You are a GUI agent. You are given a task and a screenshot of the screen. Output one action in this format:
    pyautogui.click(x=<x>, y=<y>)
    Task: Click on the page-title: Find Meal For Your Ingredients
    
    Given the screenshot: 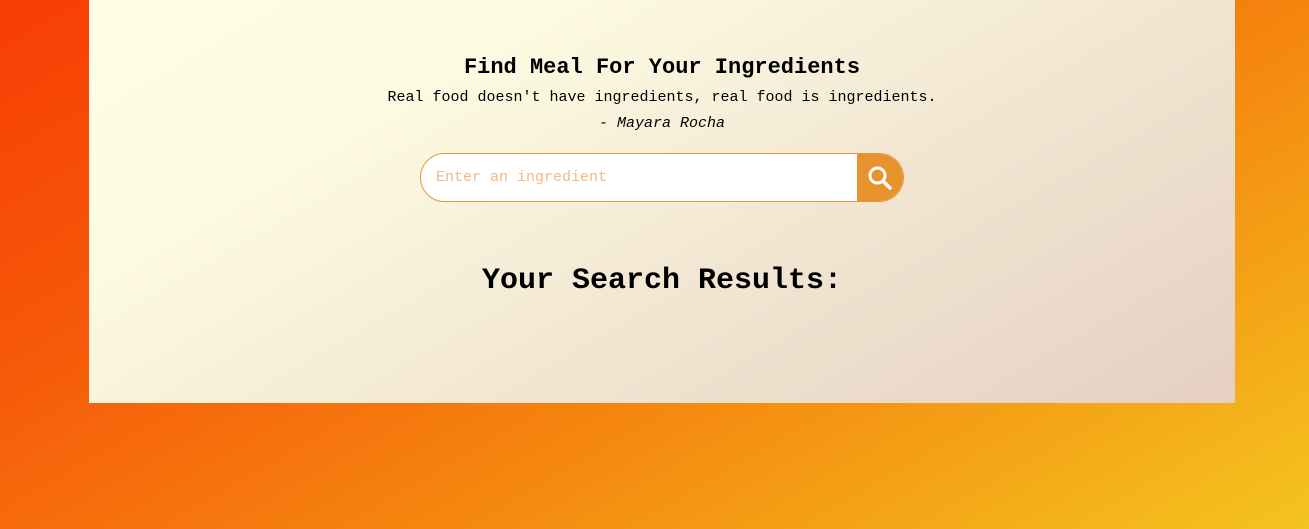 What is the action you would take?
    pyautogui.click(x=662, y=67)
    